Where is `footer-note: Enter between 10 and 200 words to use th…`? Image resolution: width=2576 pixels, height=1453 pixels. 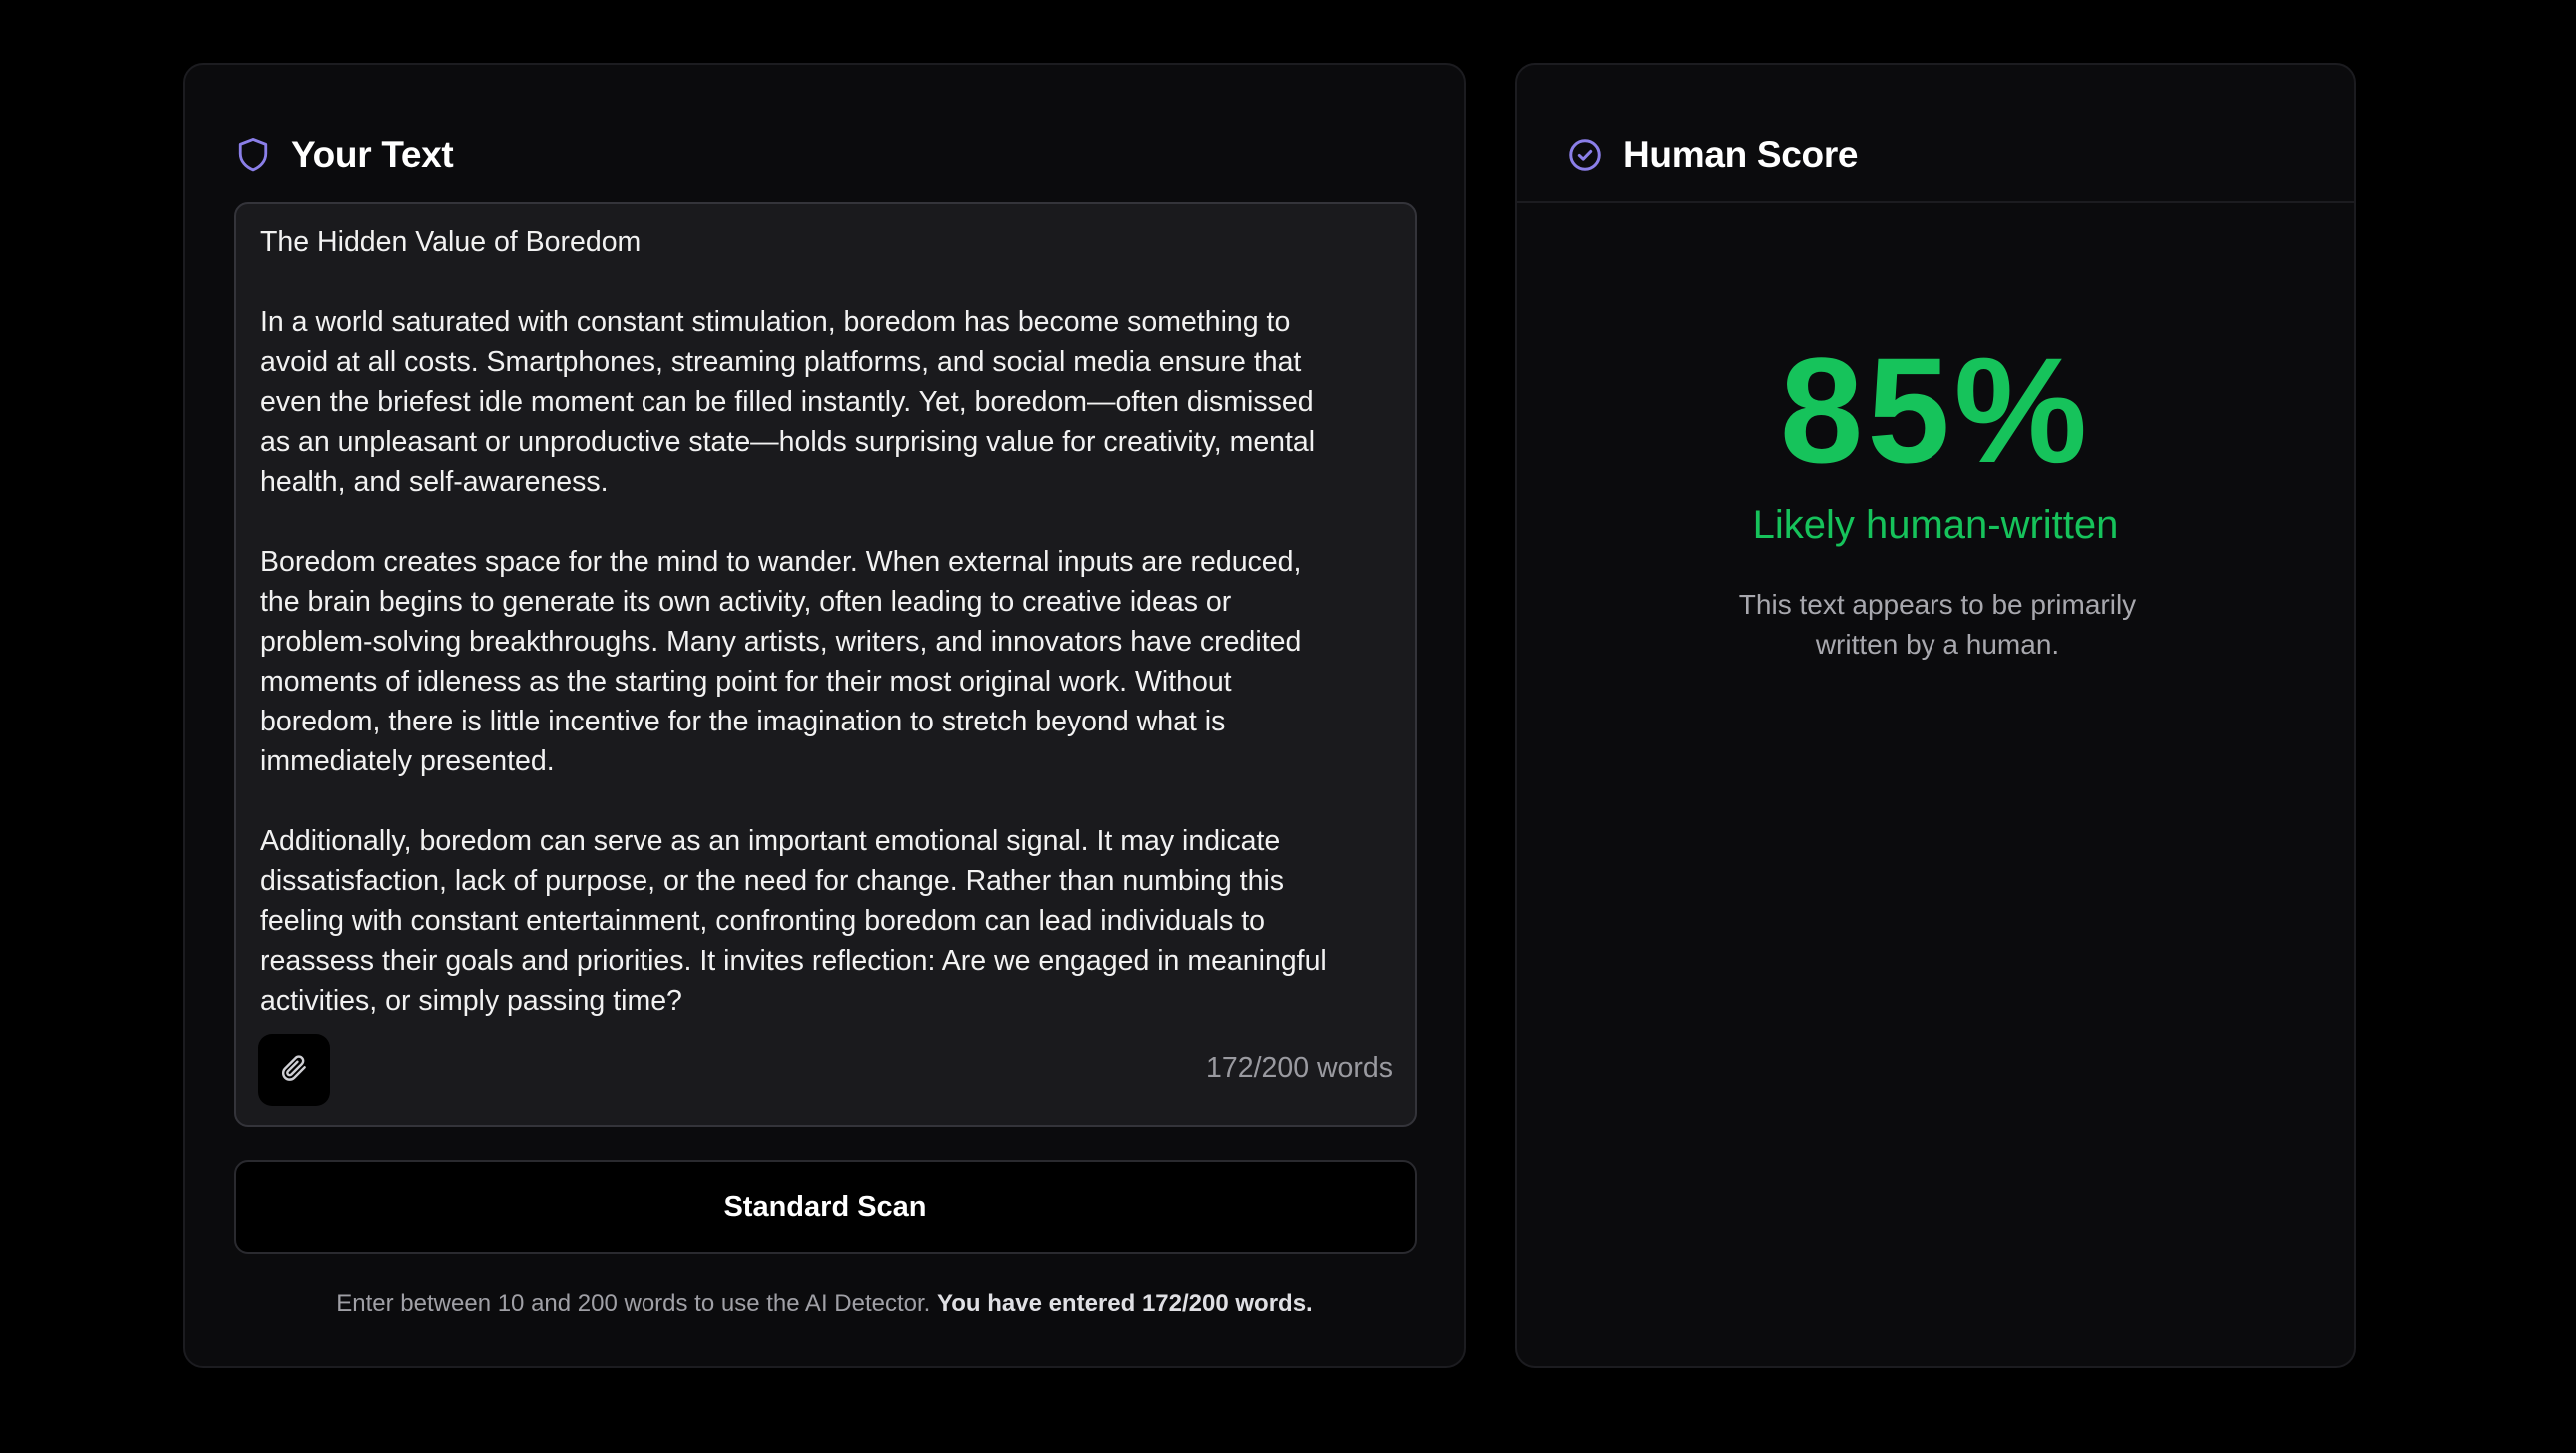
footer-note: Enter between 10 and 200 words to use th… is located at coordinates (824, 1304).